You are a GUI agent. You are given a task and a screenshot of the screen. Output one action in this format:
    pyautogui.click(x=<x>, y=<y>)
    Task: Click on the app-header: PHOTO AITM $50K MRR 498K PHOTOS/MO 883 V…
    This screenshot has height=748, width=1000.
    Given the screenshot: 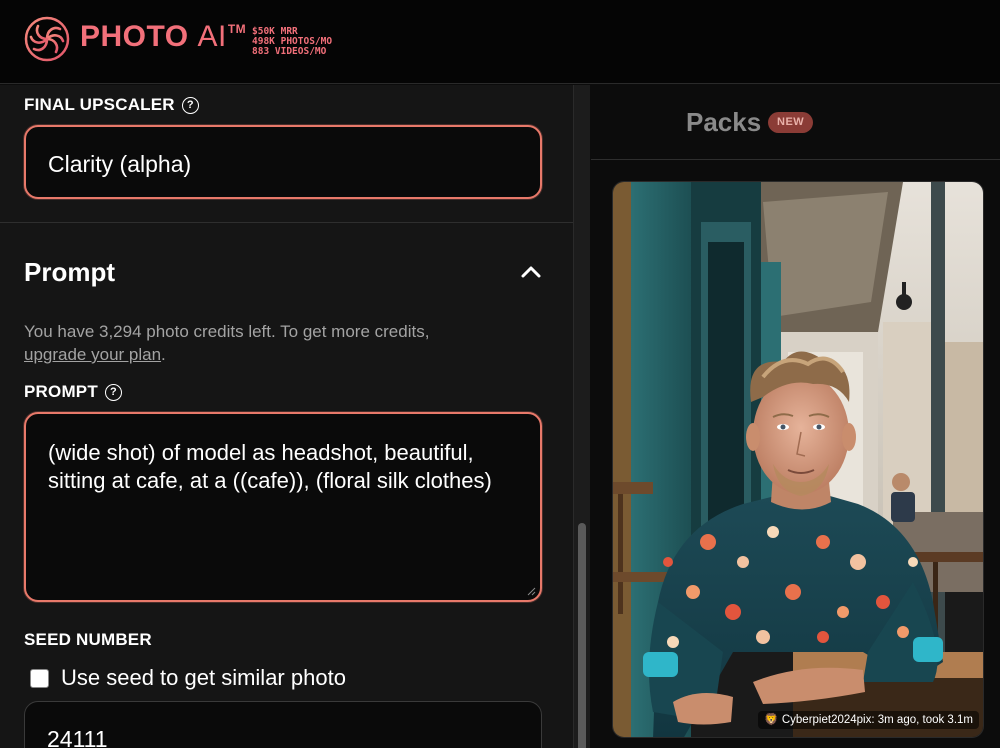 What is the action you would take?
    pyautogui.click(x=500, y=42)
    